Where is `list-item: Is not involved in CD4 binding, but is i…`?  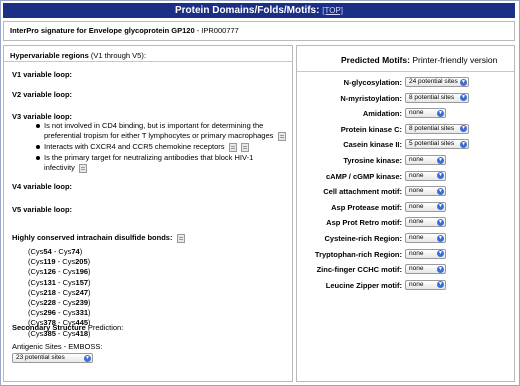 list-item: Is not involved in CD4 binding, but is i… is located at coordinates (161, 131).